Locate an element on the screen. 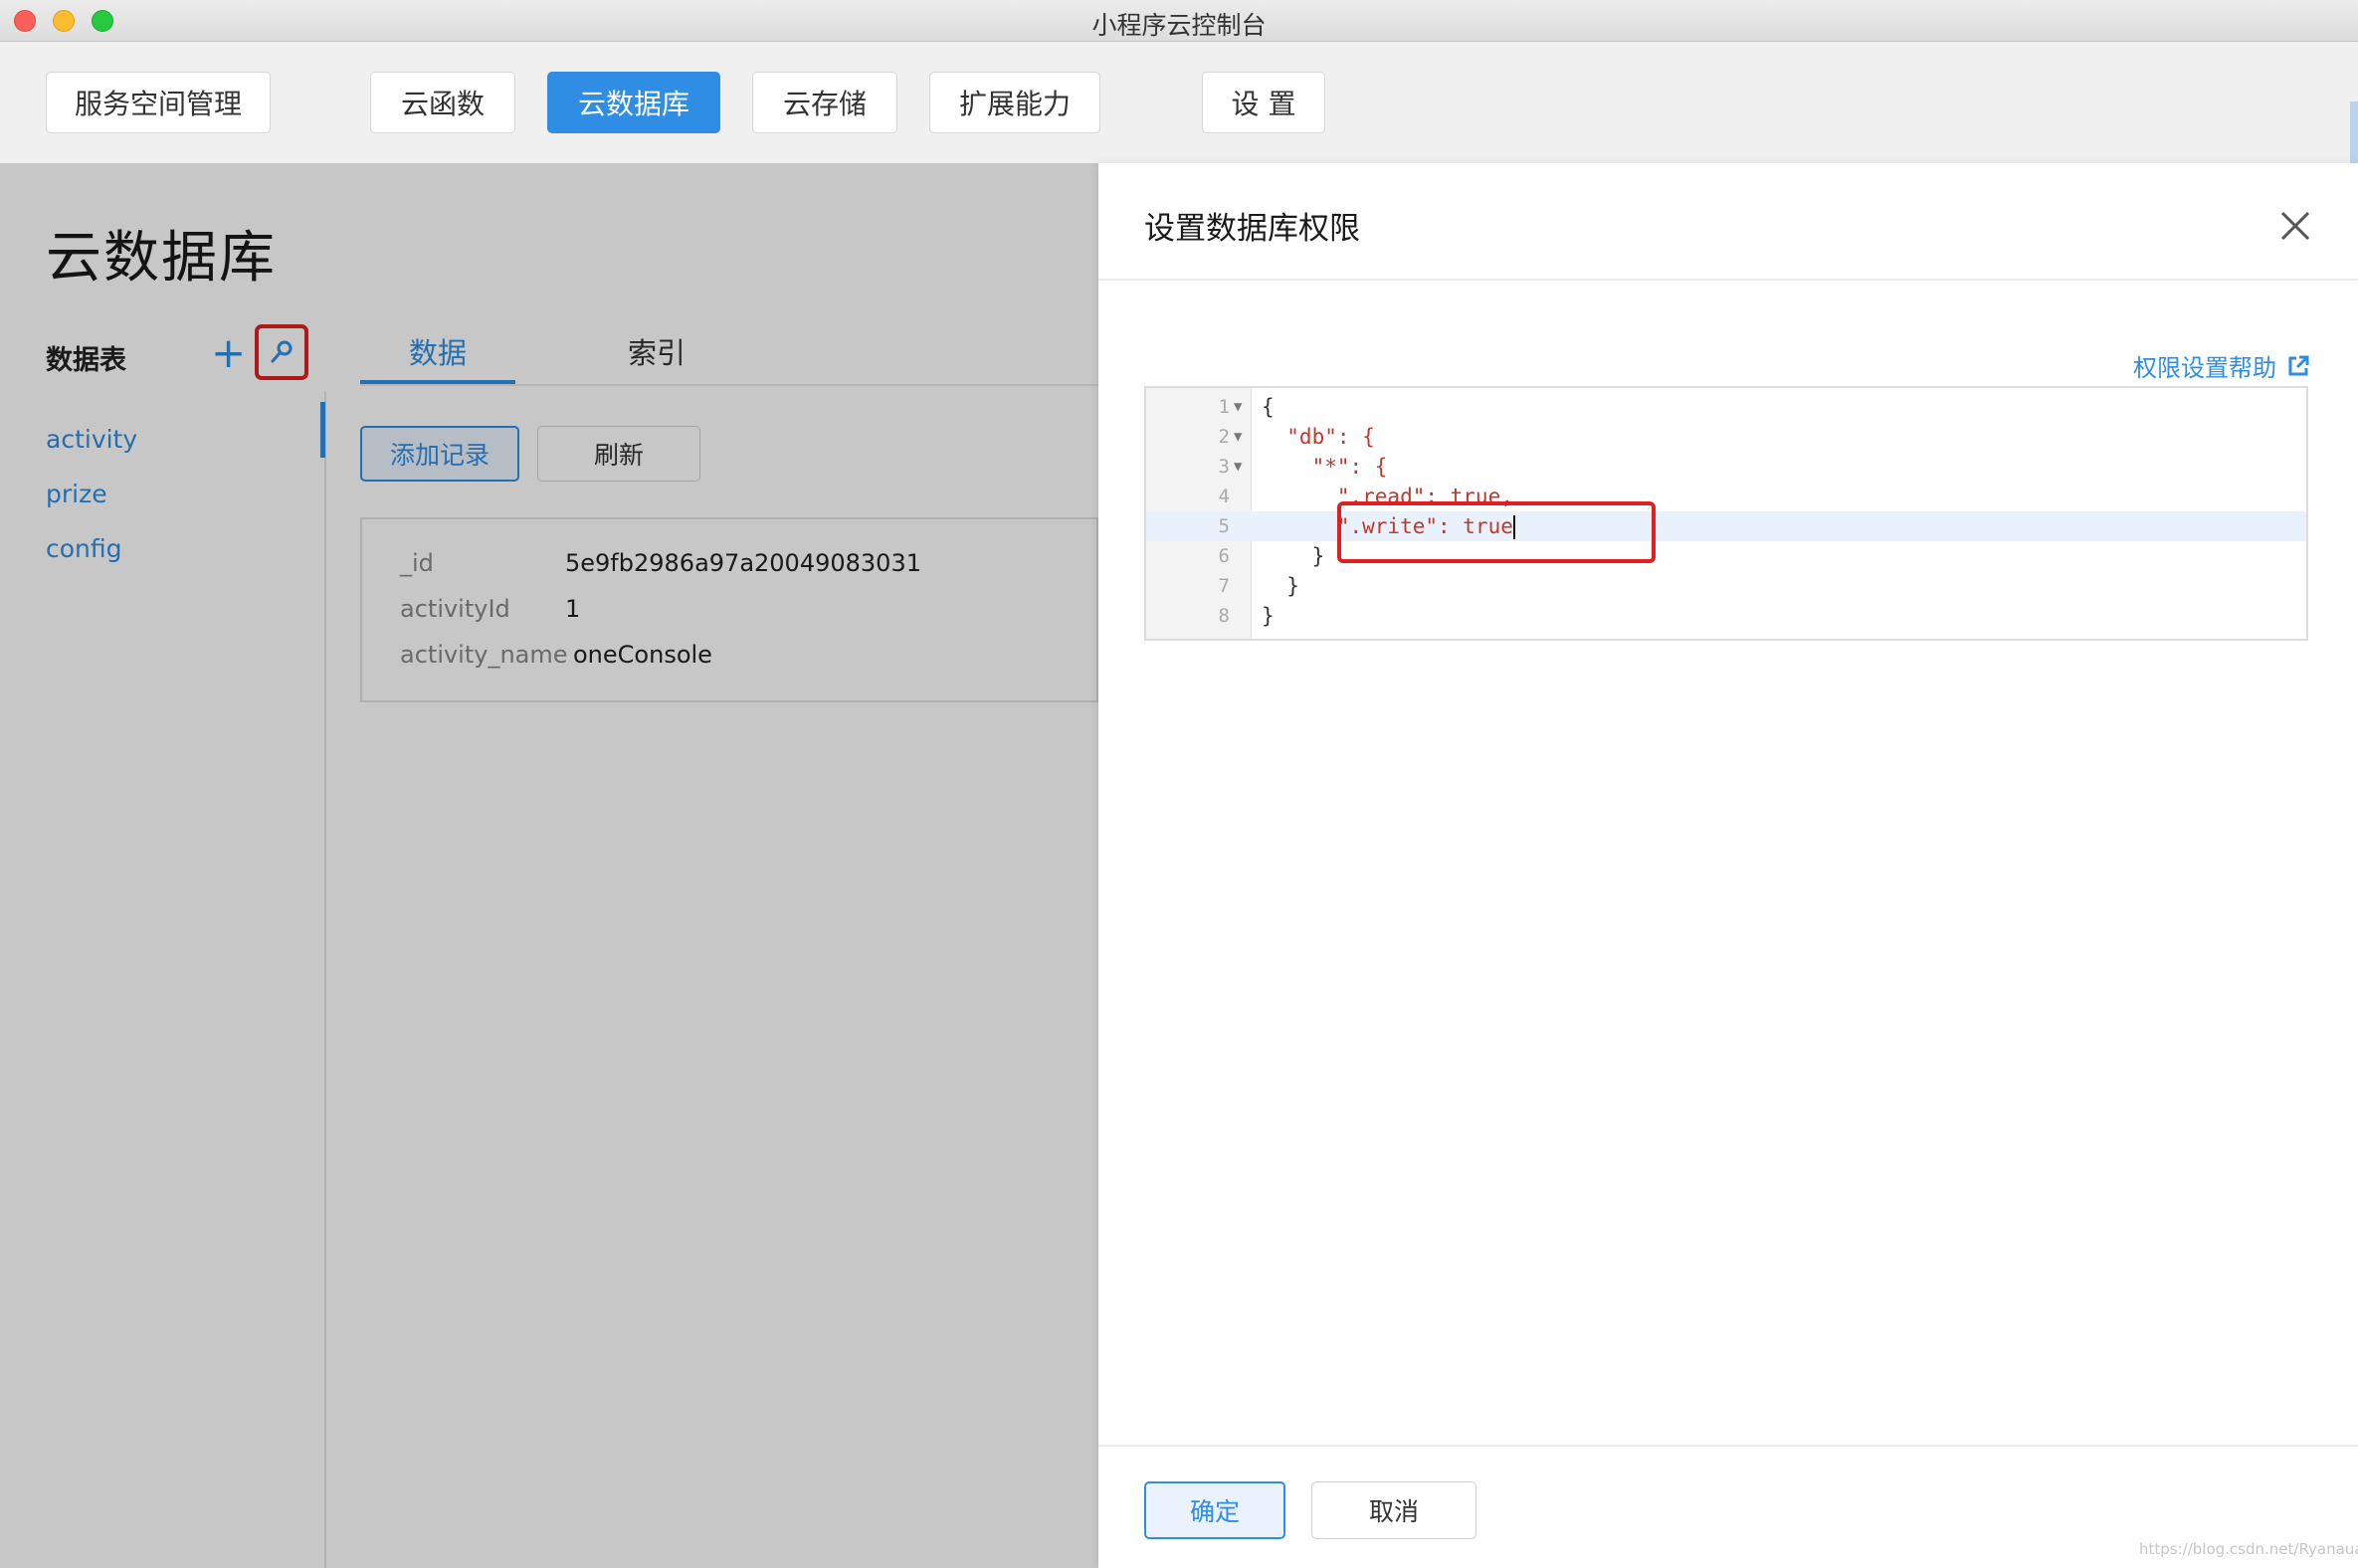  code-text: ".read": true, is located at coordinates (1387, 496).